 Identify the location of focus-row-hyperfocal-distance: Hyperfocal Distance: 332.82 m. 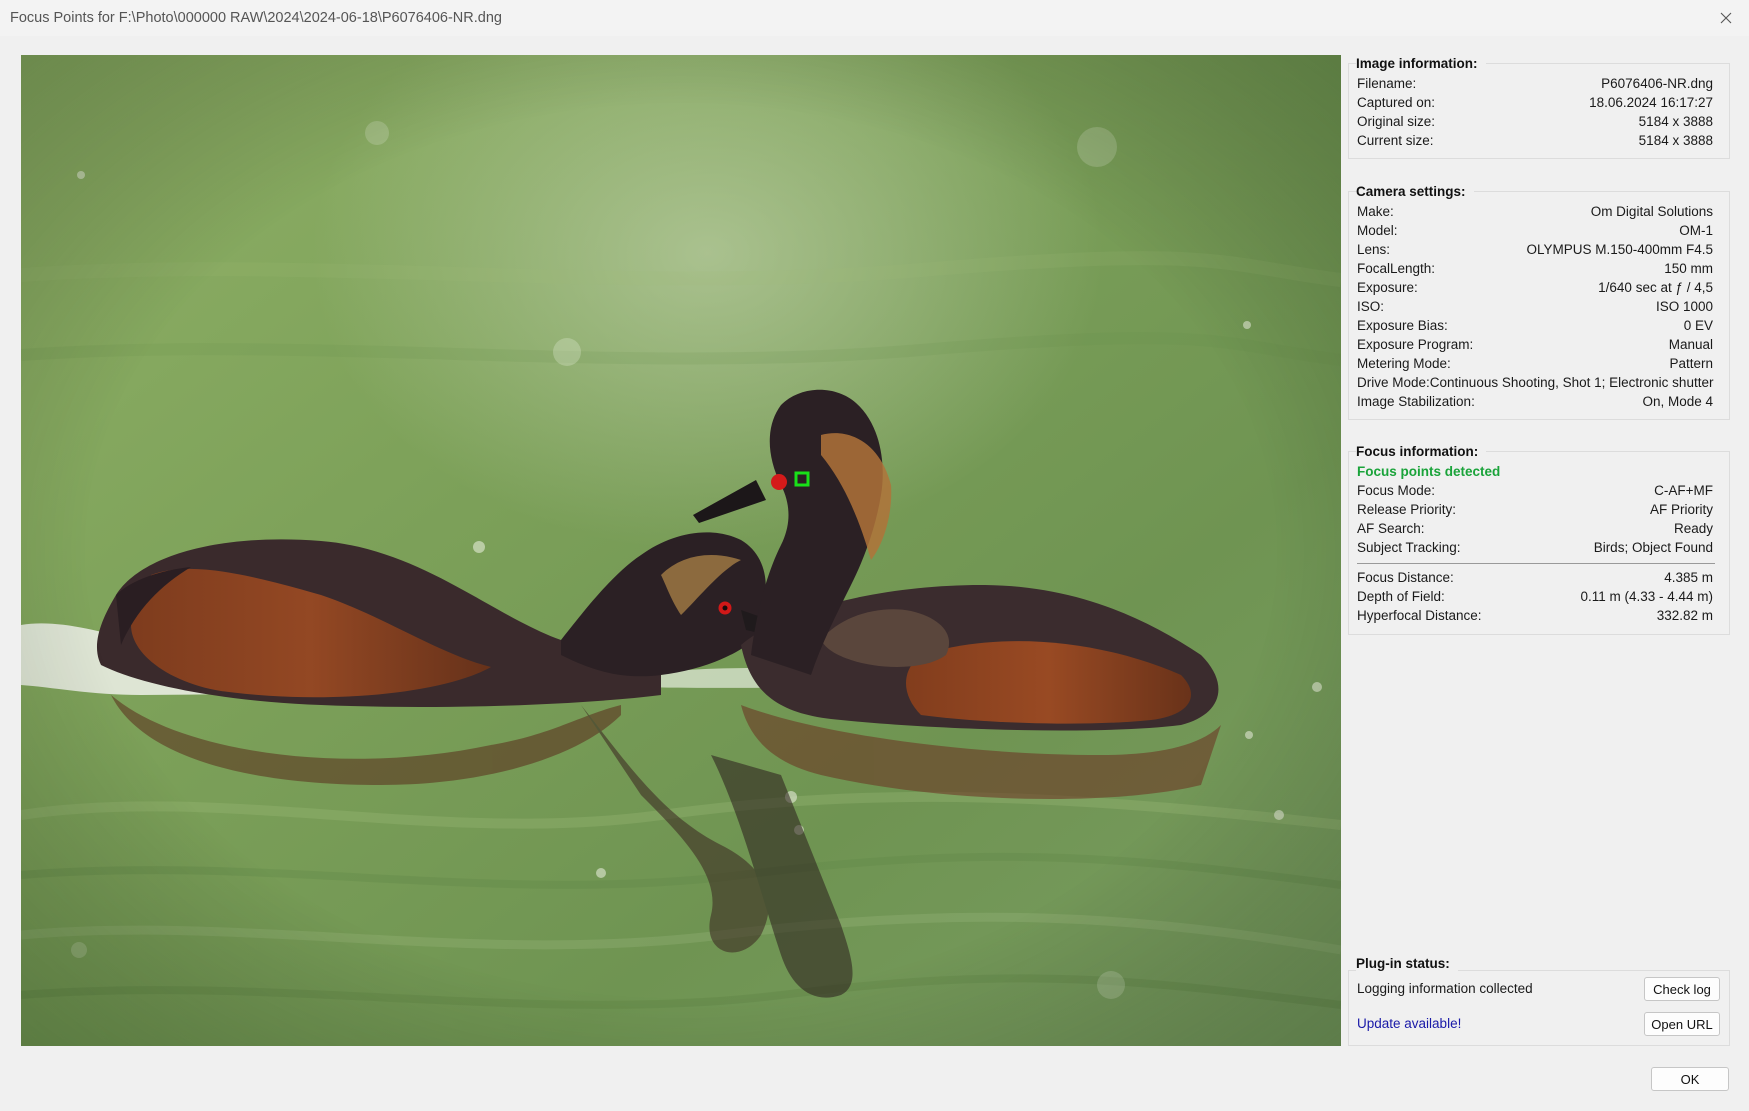
(1535, 615).